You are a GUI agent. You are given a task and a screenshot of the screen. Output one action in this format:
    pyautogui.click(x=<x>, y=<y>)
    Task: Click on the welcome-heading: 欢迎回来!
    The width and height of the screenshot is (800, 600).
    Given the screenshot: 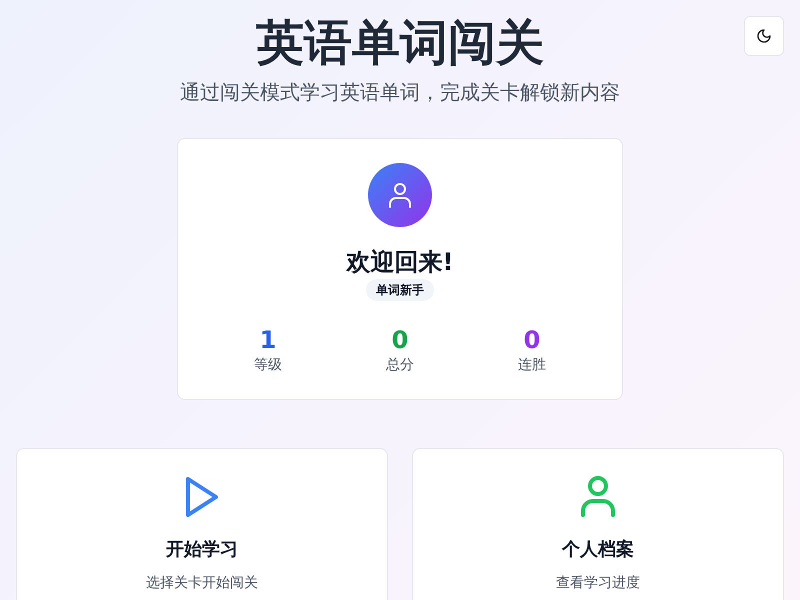 What is the action you would take?
    pyautogui.click(x=399, y=262)
    